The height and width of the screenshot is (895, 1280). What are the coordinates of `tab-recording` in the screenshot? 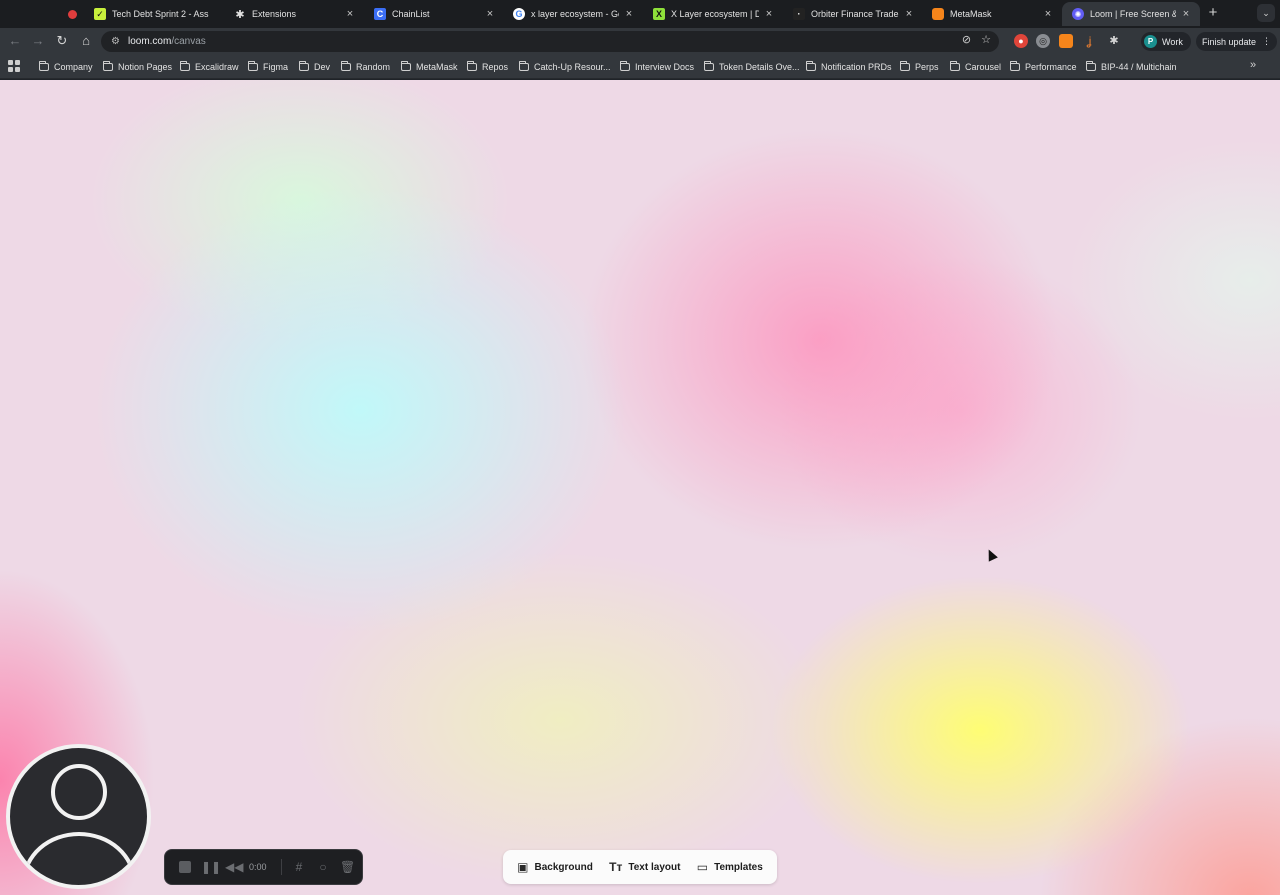 It's located at (70, 14).